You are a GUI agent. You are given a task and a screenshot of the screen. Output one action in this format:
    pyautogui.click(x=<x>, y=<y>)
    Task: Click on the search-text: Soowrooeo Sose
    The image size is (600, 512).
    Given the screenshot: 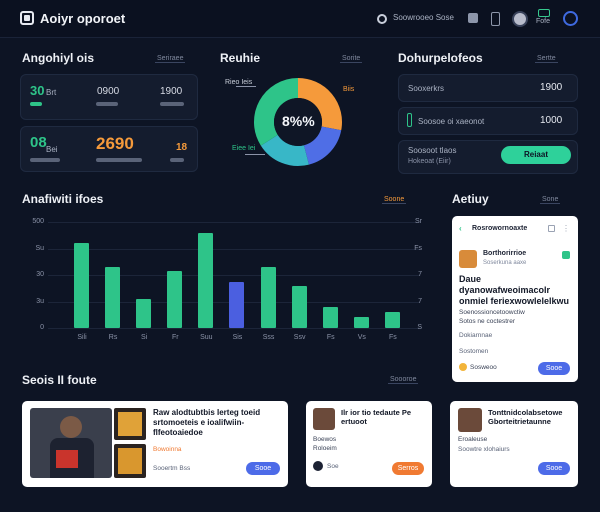 What is the action you would take?
    pyautogui.click(x=423, y=17)
    